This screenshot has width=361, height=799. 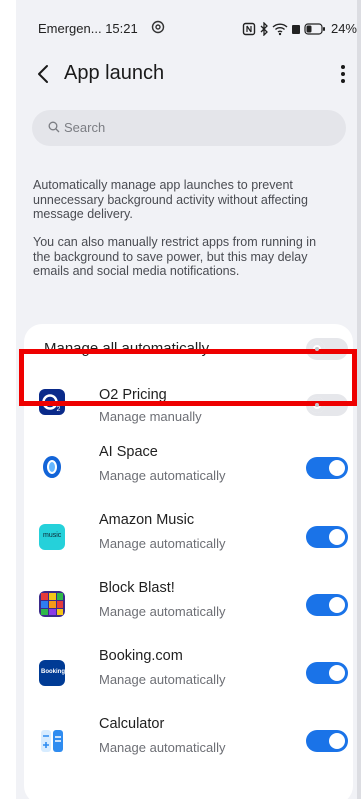 I want to click on app-name: O2 Pricing, so click(x=133, y=395).